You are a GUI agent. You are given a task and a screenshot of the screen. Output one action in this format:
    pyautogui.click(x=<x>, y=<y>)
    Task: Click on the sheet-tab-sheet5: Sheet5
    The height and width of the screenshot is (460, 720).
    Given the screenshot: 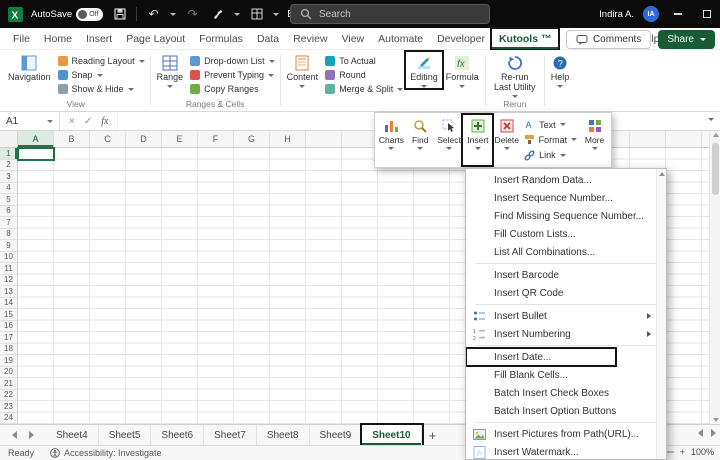 What is the action you would take?
    pyautogui.click(x=125, y=435)
    